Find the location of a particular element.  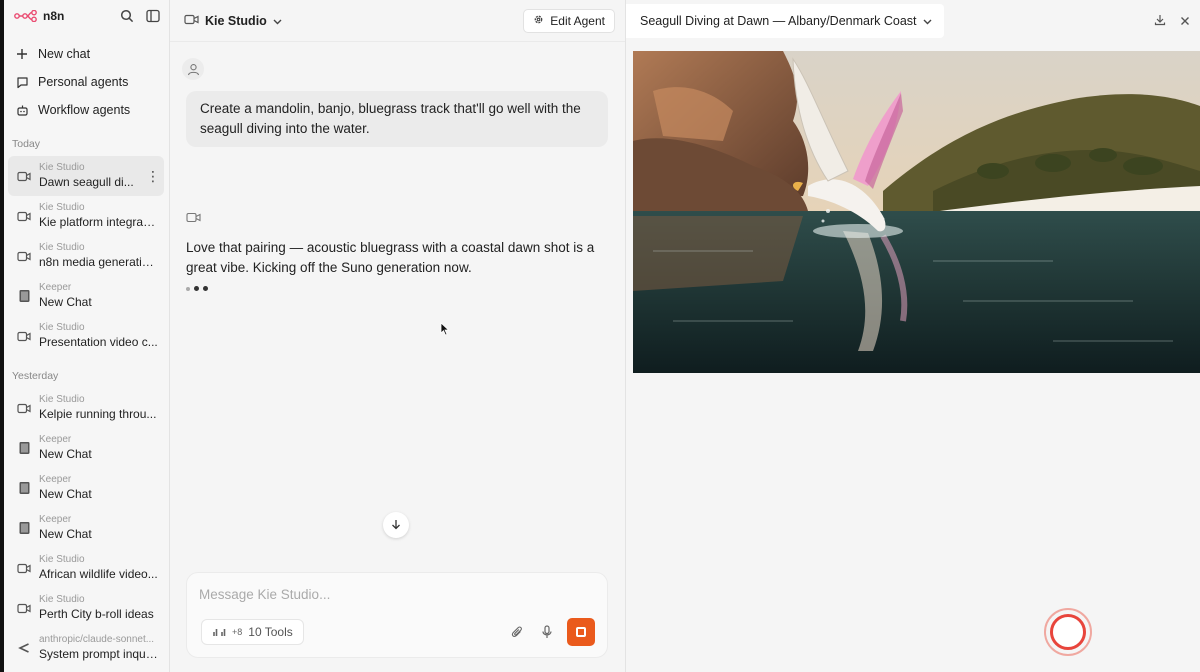

app-logo: n8n is located at coordinates (39, 16).